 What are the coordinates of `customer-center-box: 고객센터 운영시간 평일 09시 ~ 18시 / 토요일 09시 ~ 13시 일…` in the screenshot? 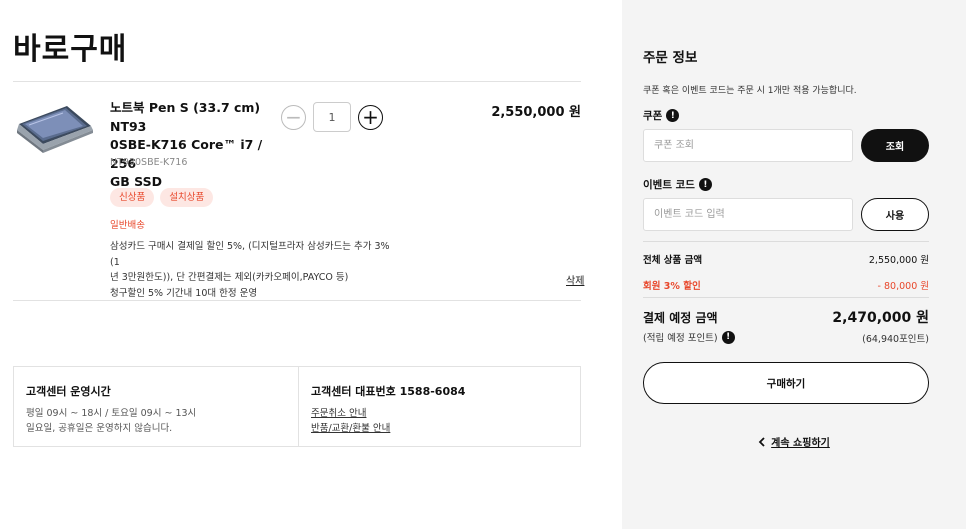 It's located at (297, 406).